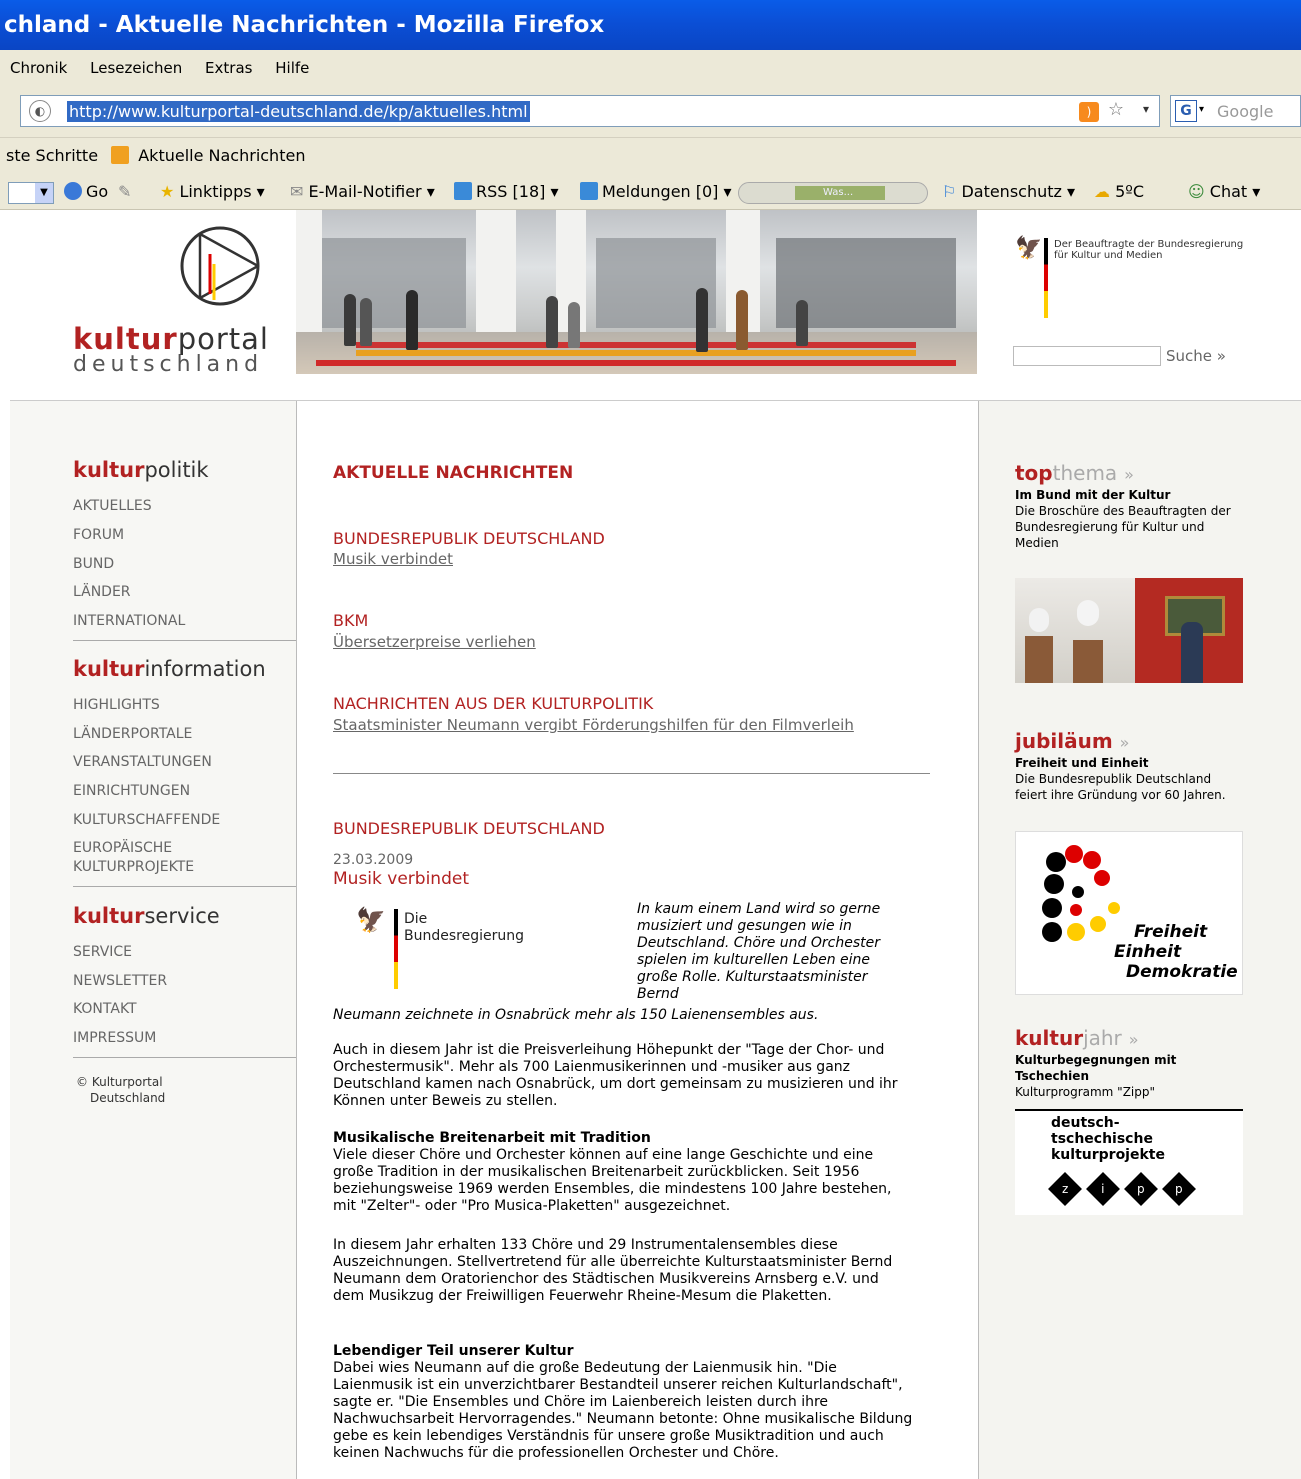 Image resolution: width=1301 pixels, height=1479 pixels. What do you see at coordinates (146, 916) in the screenshot?
I see `nav-heading-kulturservice: kulturservice` at bounding box center [146, 916].